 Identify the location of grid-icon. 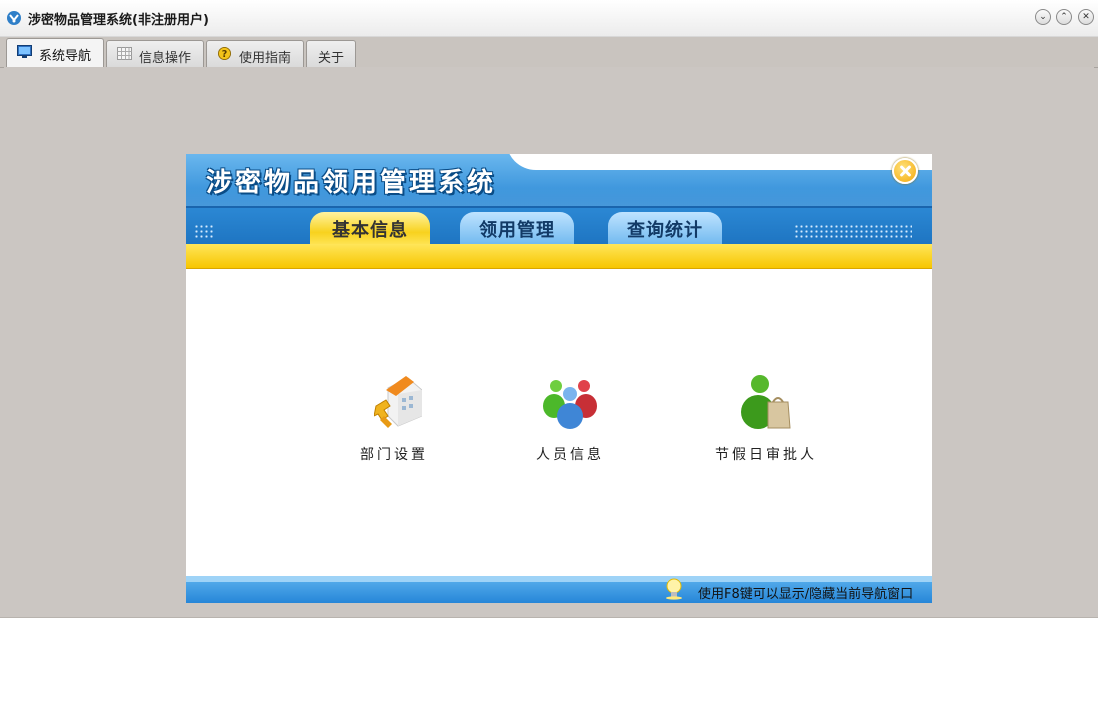
(124, 53).